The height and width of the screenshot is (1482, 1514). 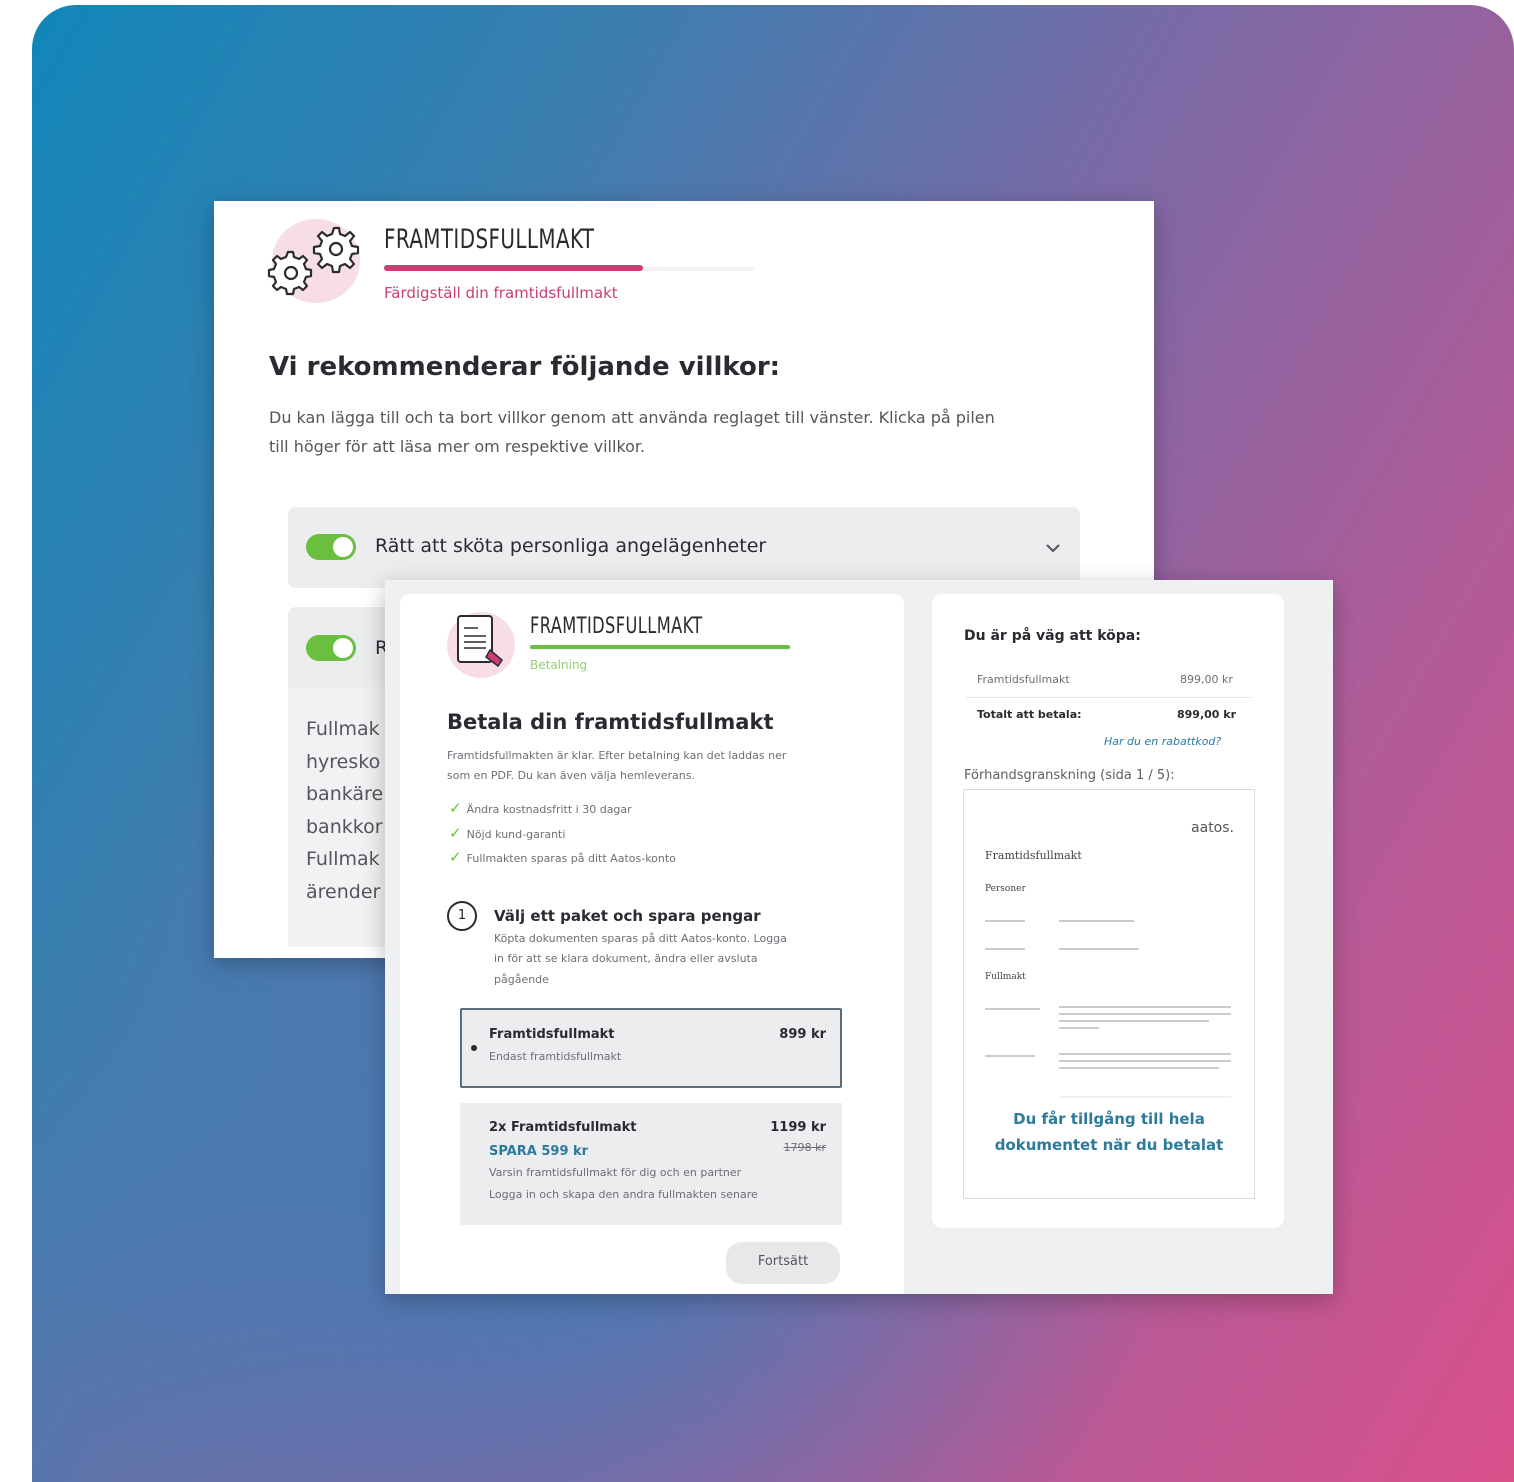 What do you see at coordinates (462, 916) in the screenshot?
I see `step-number-badge: 1` at bounding box center [462, 916].